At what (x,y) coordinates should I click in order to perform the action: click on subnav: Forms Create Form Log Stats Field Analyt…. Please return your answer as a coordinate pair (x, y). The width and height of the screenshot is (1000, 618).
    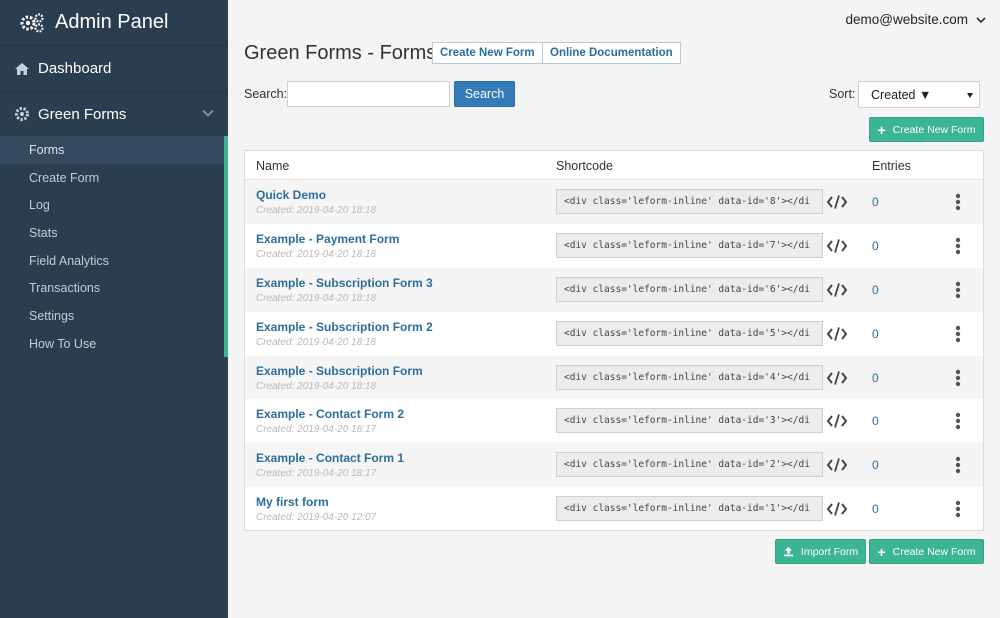
    Looking at the image, I should click on (114, 247).